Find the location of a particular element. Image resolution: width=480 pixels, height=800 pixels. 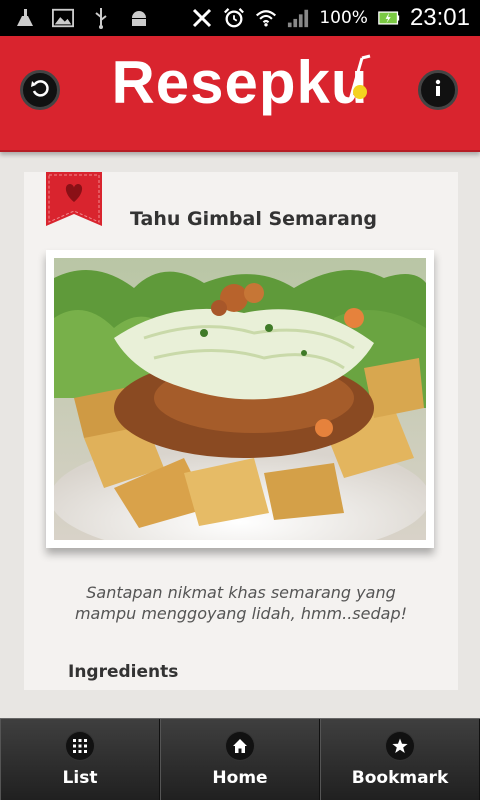

wifi-icon is located at coordinates (266, 18).